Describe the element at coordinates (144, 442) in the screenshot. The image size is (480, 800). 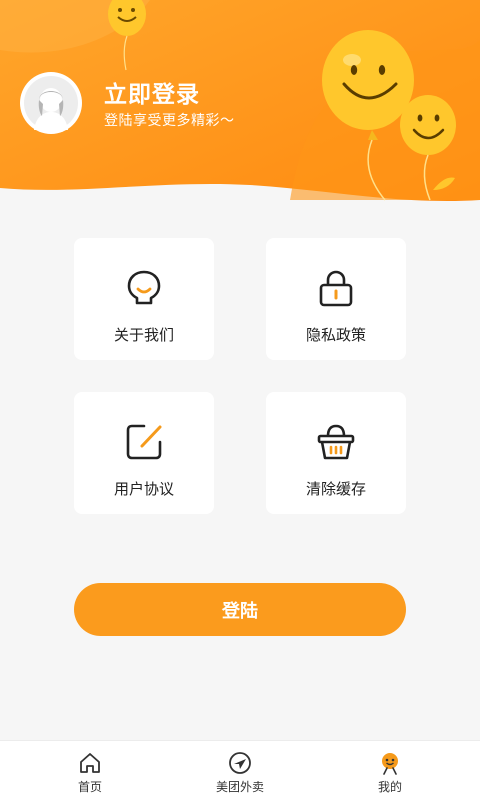
I see `edit-icon` at that location.